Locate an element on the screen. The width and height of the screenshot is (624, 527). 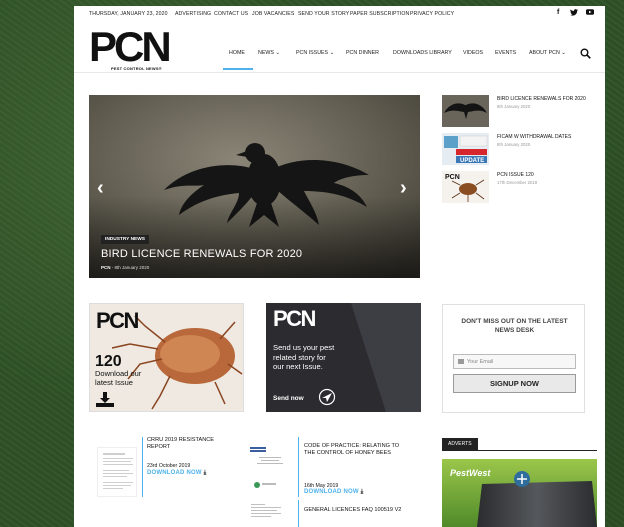
topbar-link-subscription: PAPER SUBSCRIPTION is located at coordinates (379, 14).